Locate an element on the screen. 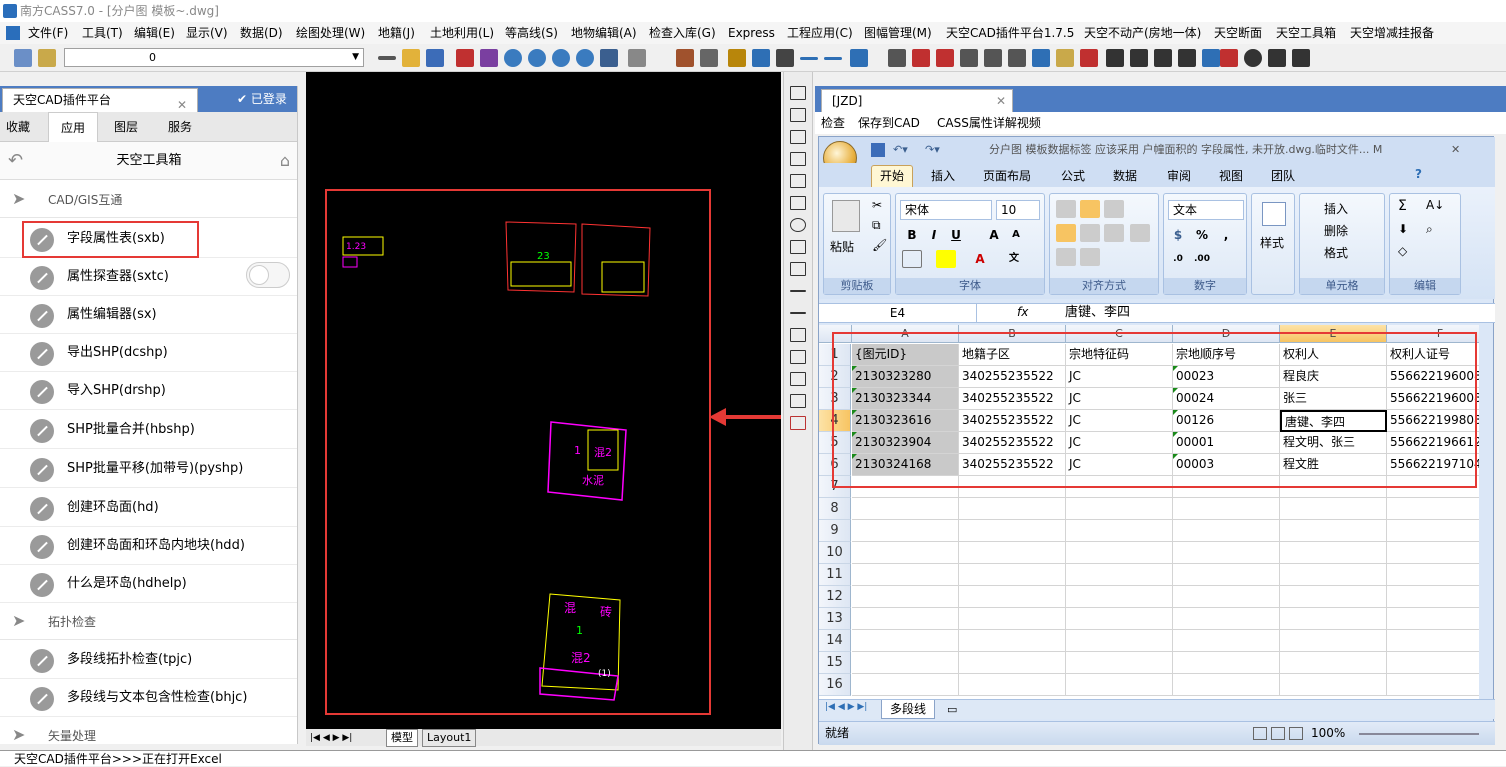 Image resolution: width=1506 pixels, height=767 pixels. cell-a12 is located at coordinates (905, 597).